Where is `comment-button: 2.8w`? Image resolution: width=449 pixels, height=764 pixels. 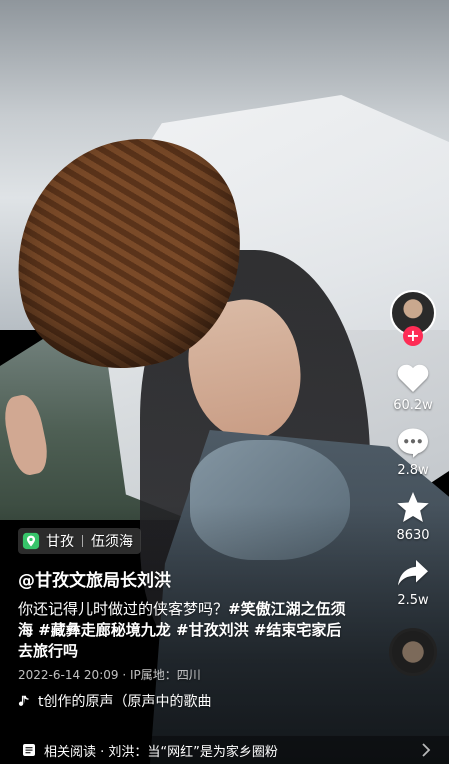
comment-button: 2.8w is located at coordinates (413, 451).